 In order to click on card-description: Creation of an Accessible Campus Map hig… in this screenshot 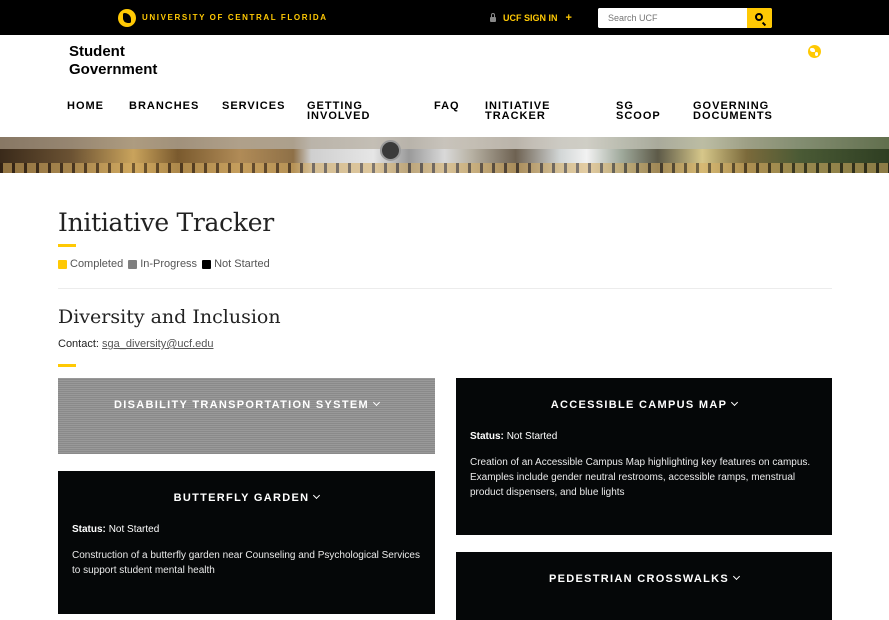, I will do `click(640, 477)`.